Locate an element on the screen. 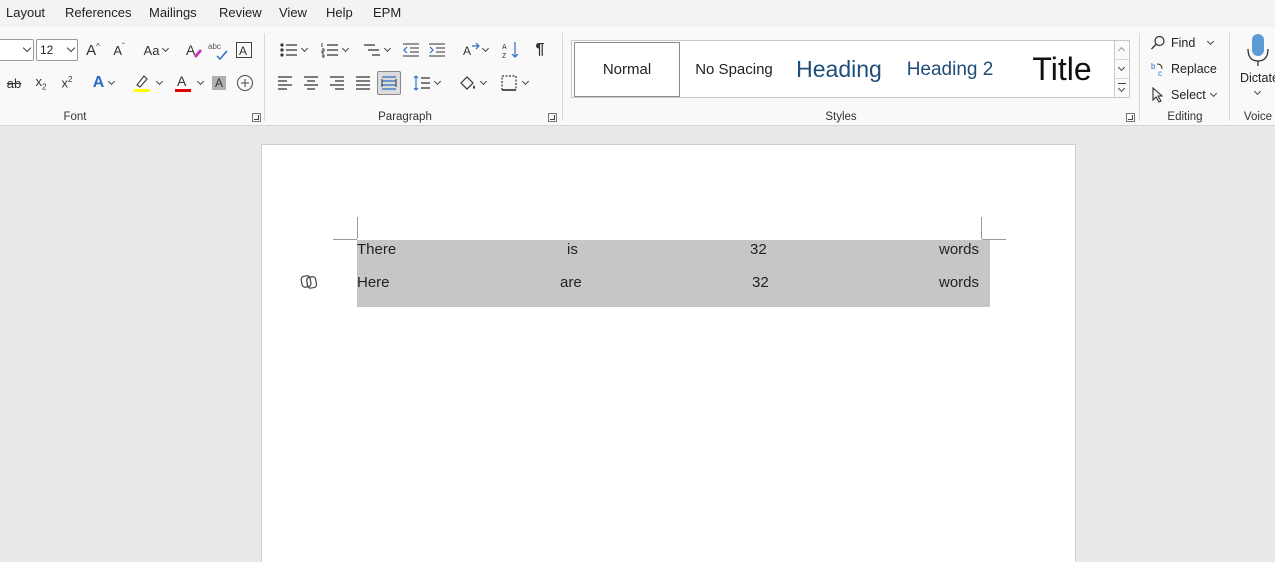 The image size is (1275, 562). tab-help: Help is located at coordinates (339, 12).